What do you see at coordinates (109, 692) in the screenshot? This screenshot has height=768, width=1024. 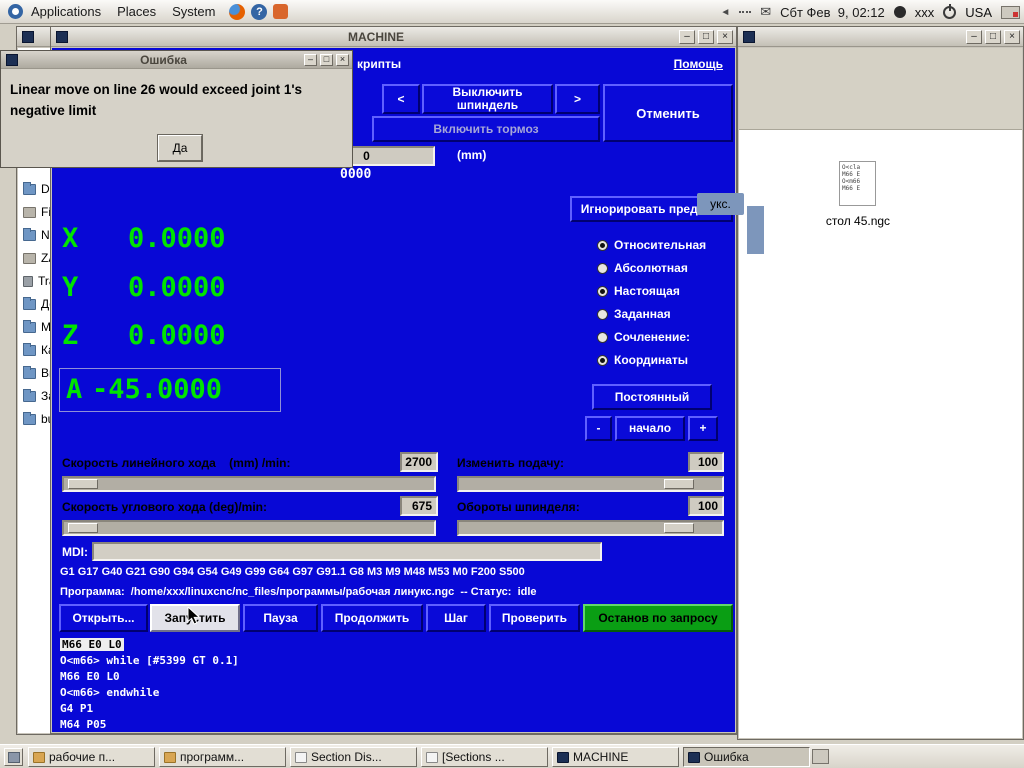 I see `code-line: O<m66> endwhile` at bounding box center [109, 692].